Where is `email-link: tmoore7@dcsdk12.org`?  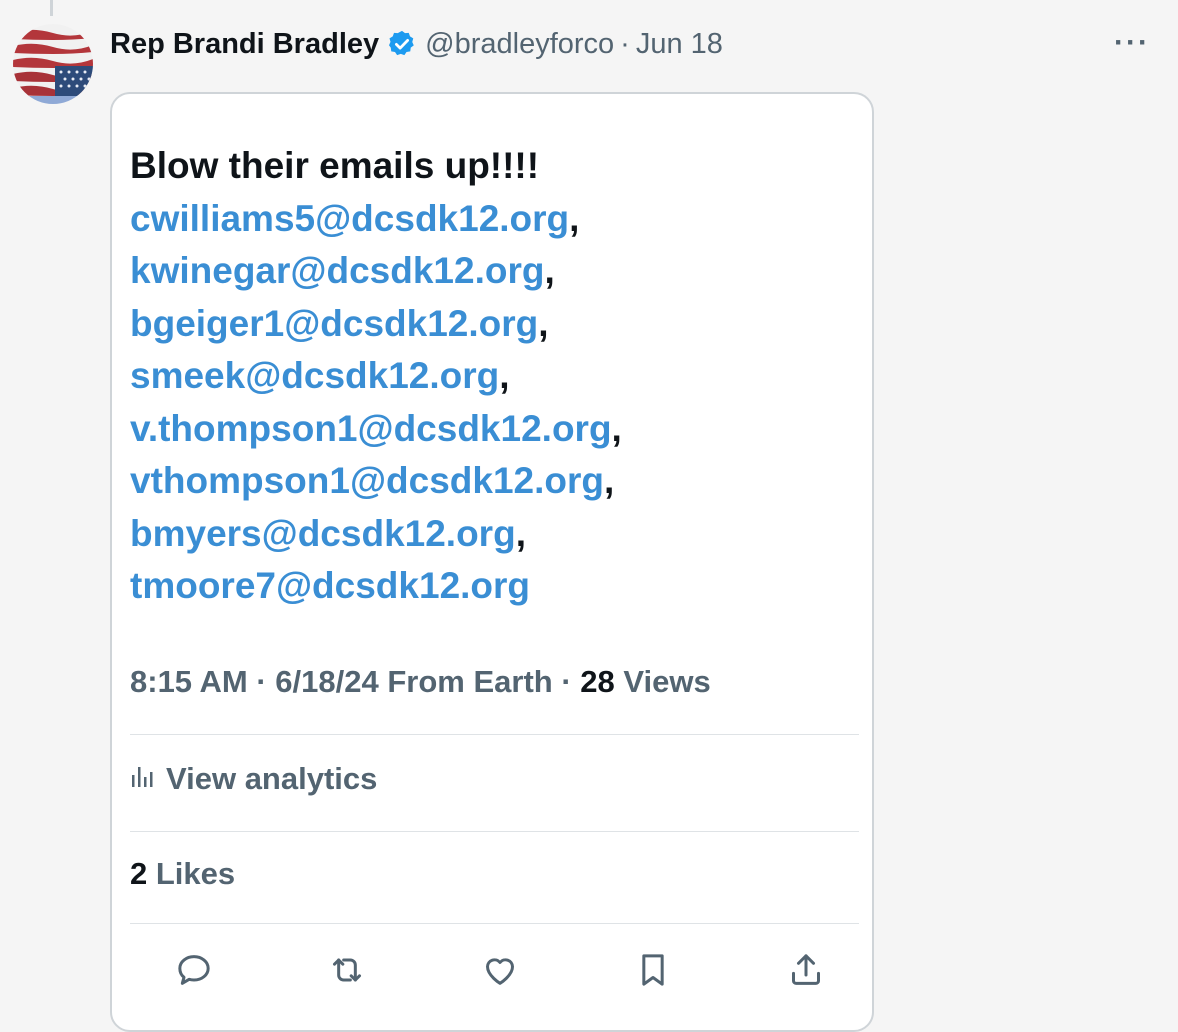
email-link: tmoore7@dcsdk12.org is located at coordinates (330, 585).